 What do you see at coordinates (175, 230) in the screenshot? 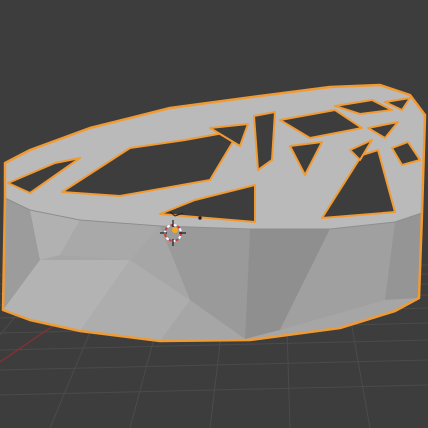
I see `origin-dot` at bounding box center [175, 230].